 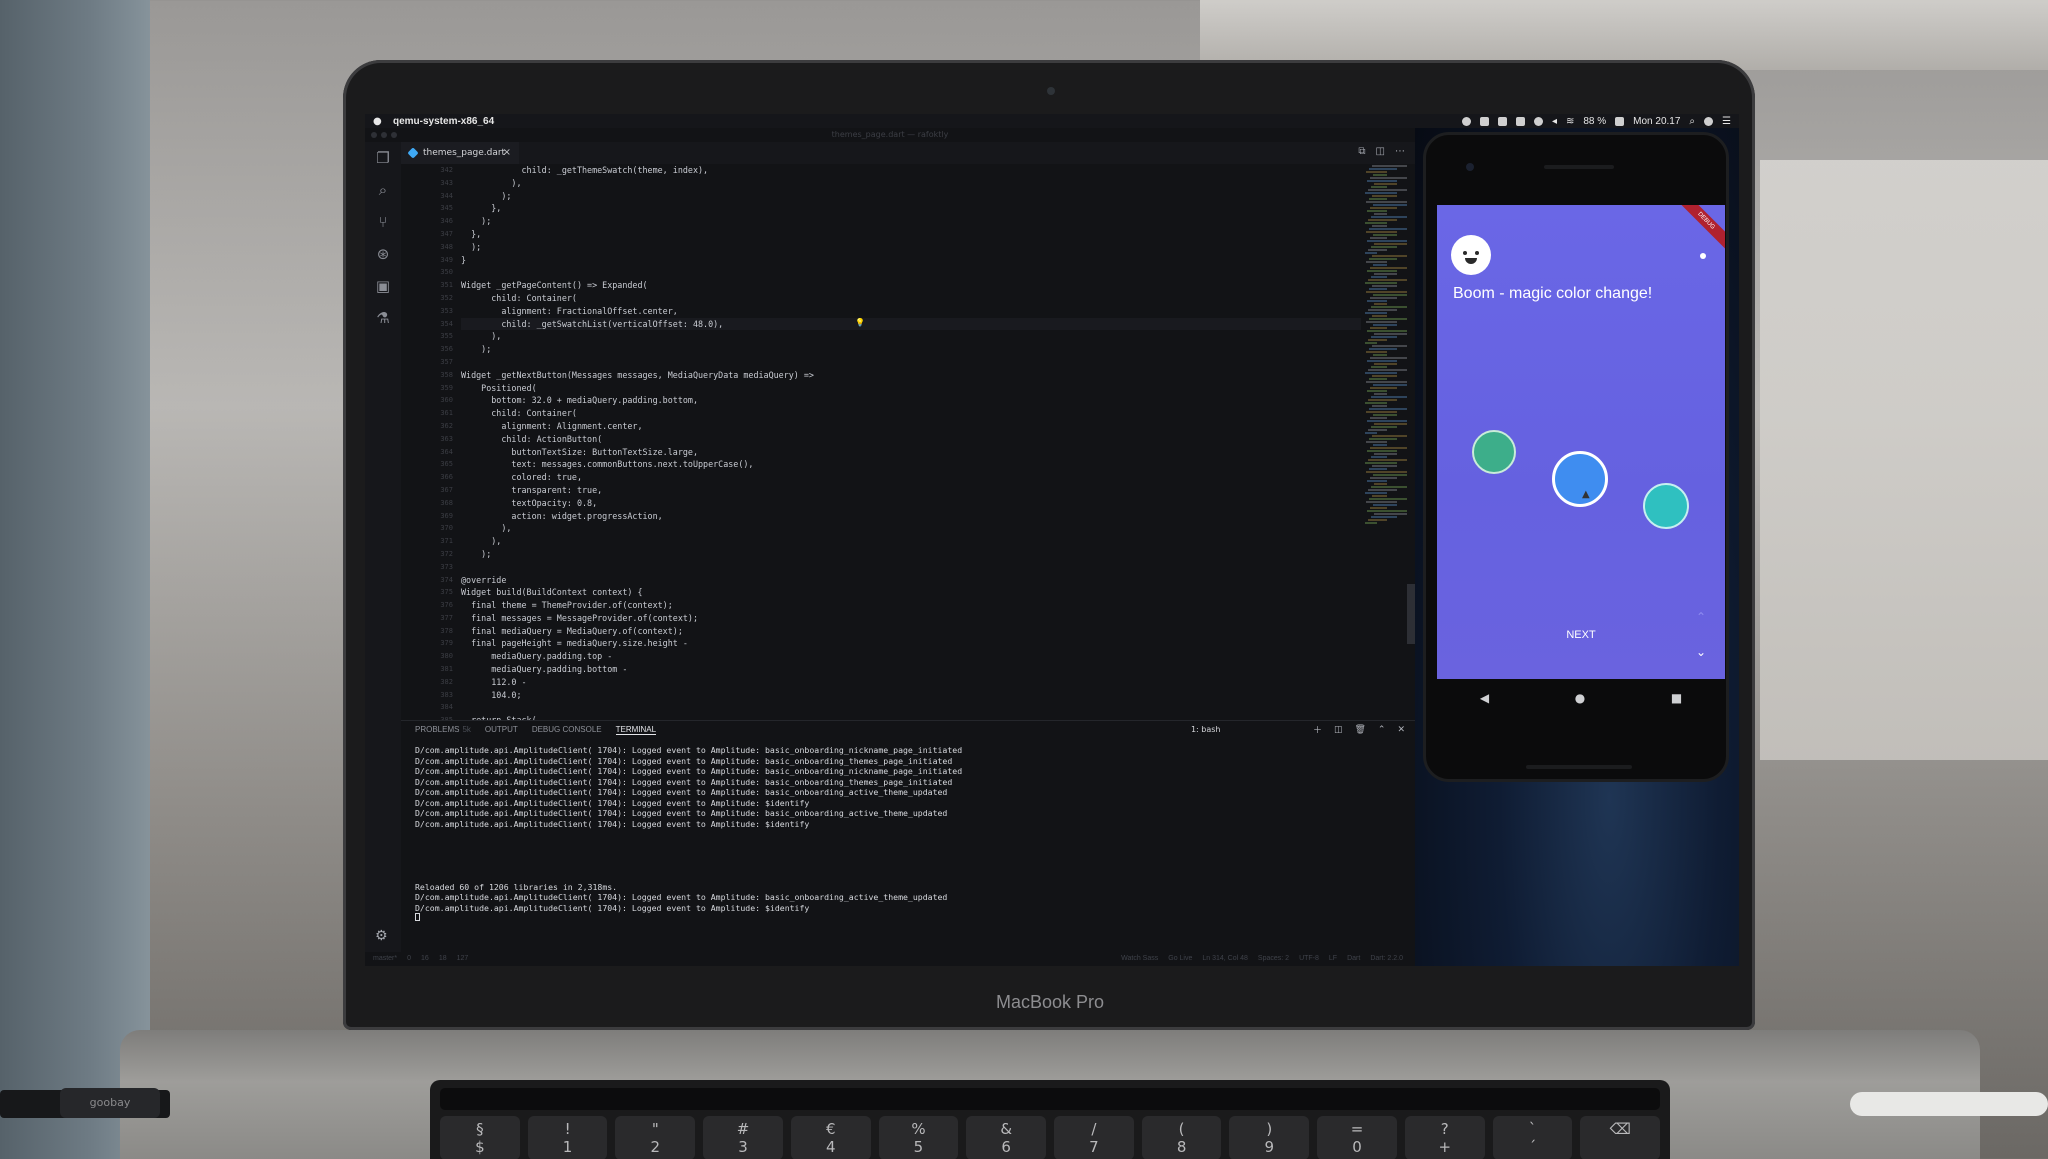 What do you see at coordinates (911, 580) in the screenshot?
I see `code-line: @override` at bounding box center [911, 580].